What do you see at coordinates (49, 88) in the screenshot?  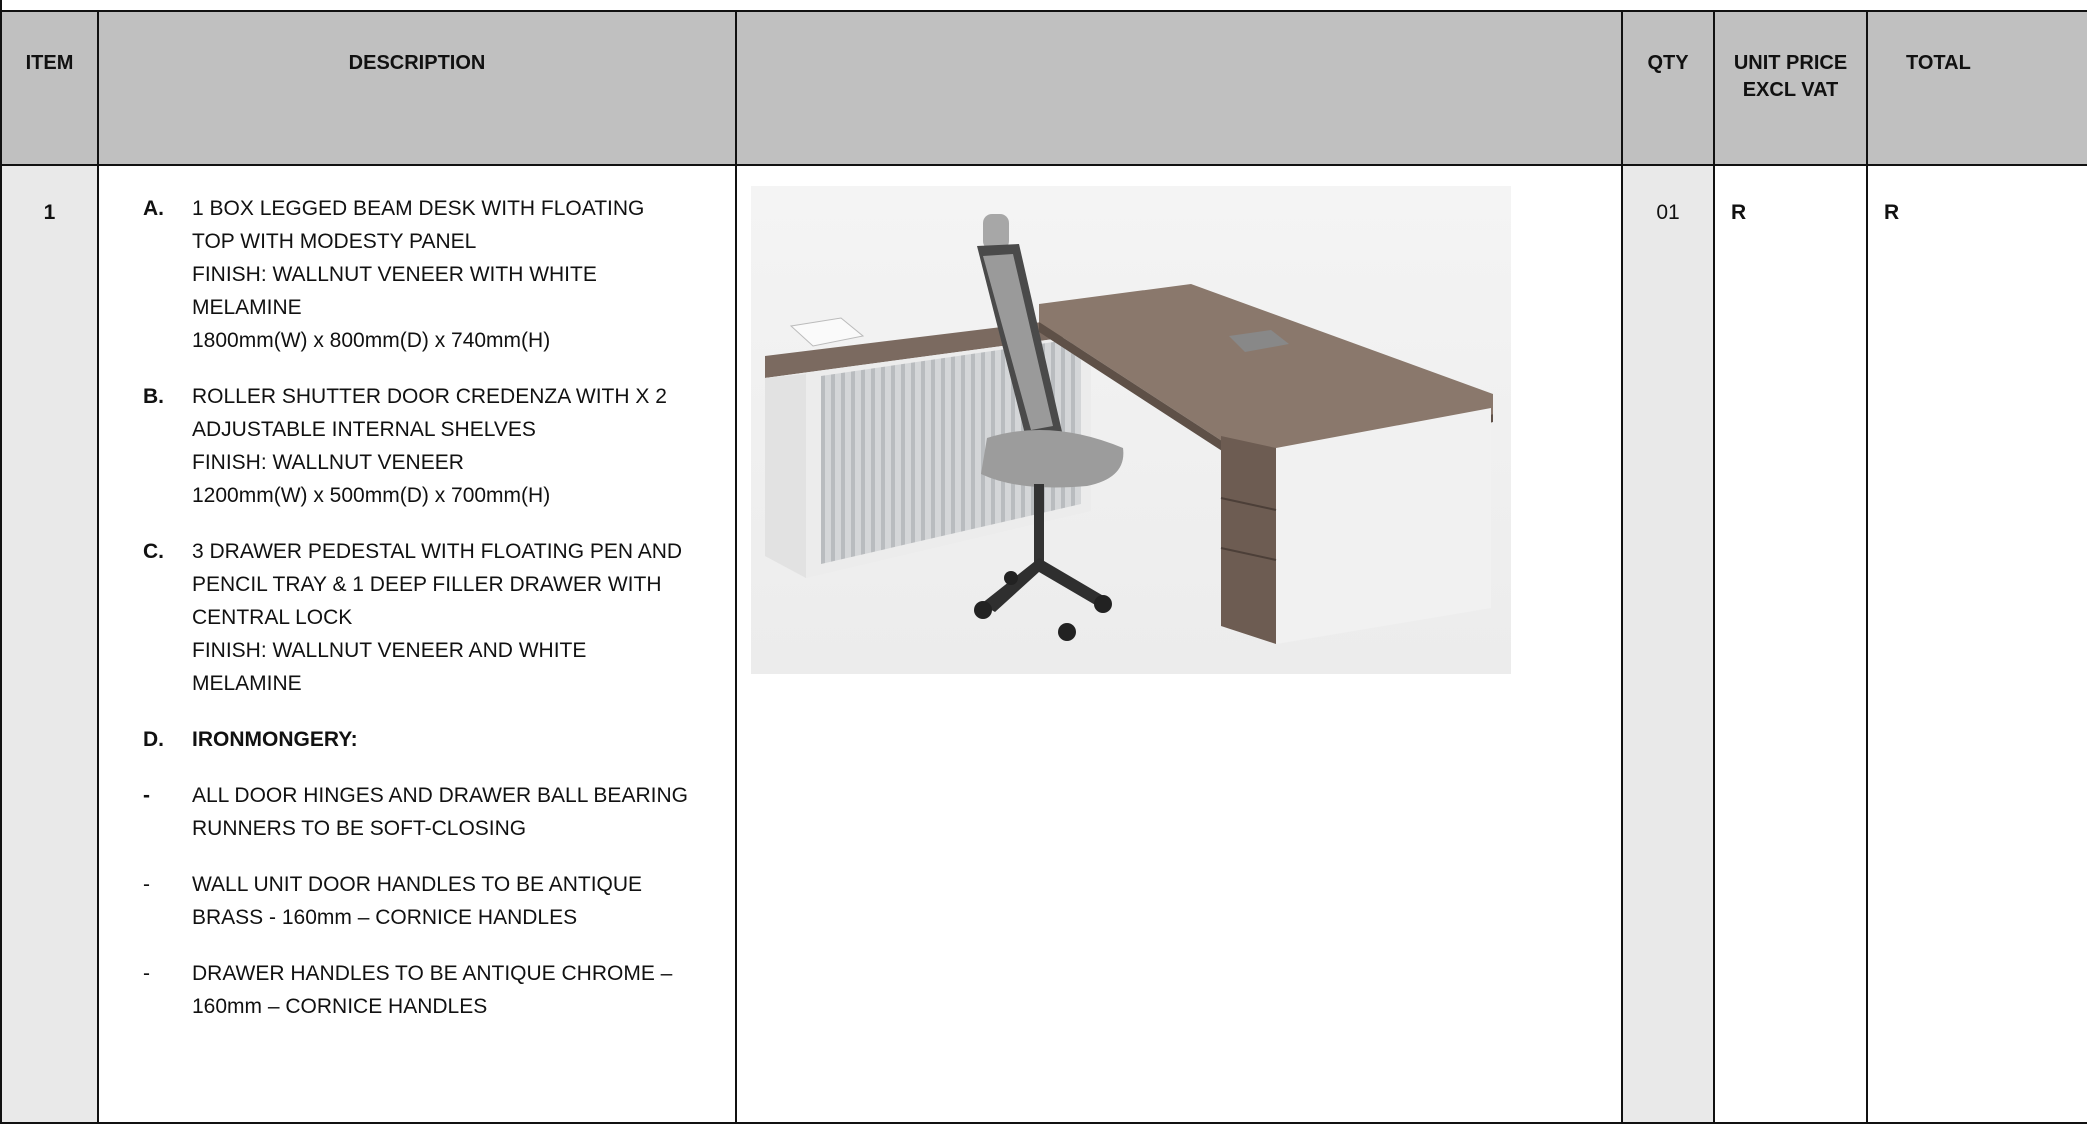 I see `header-item: ITEM` at bounding box center [49, 88].